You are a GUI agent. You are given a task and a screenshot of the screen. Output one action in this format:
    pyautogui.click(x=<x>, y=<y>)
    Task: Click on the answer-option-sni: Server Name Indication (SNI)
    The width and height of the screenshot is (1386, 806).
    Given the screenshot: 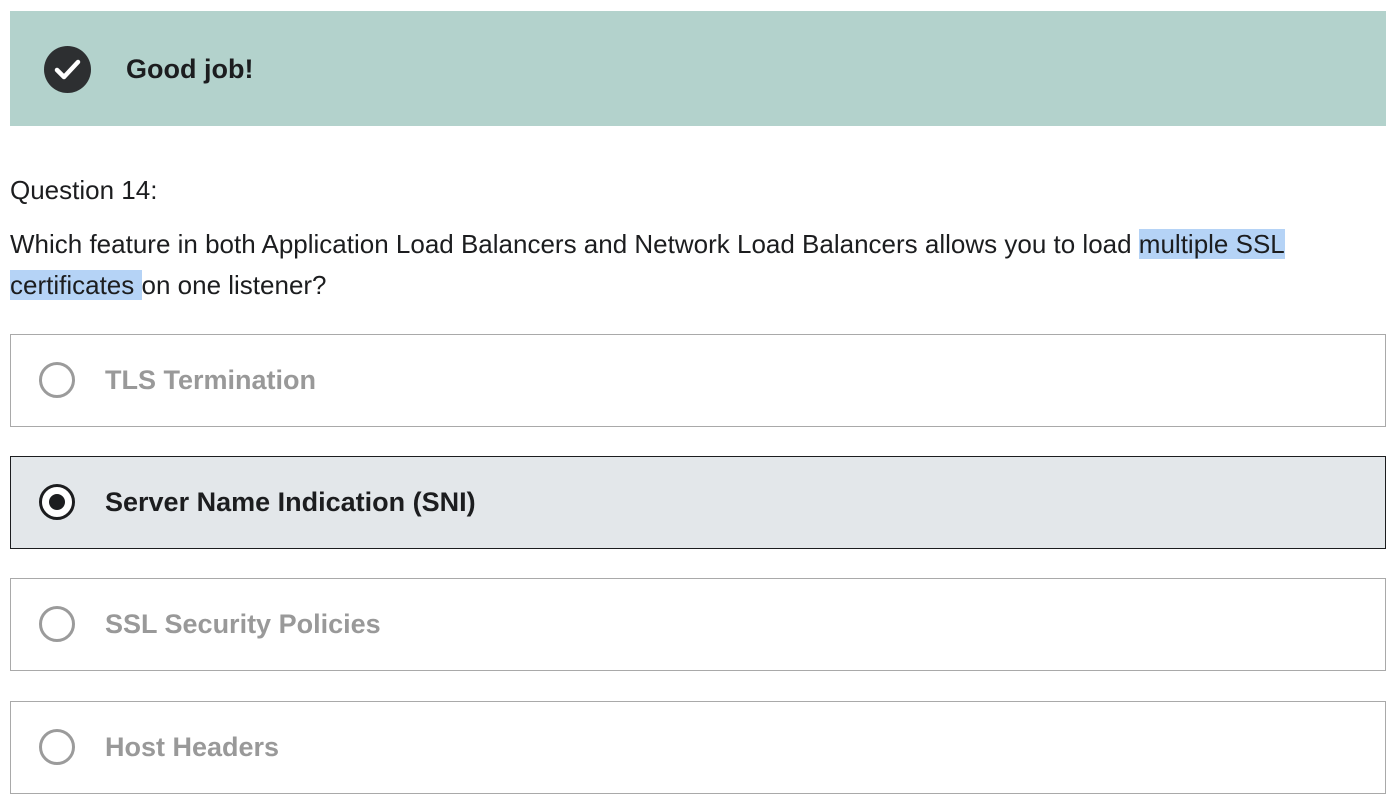 What is the action you would take?
    pyautogui.click(x=698, y=502)
    